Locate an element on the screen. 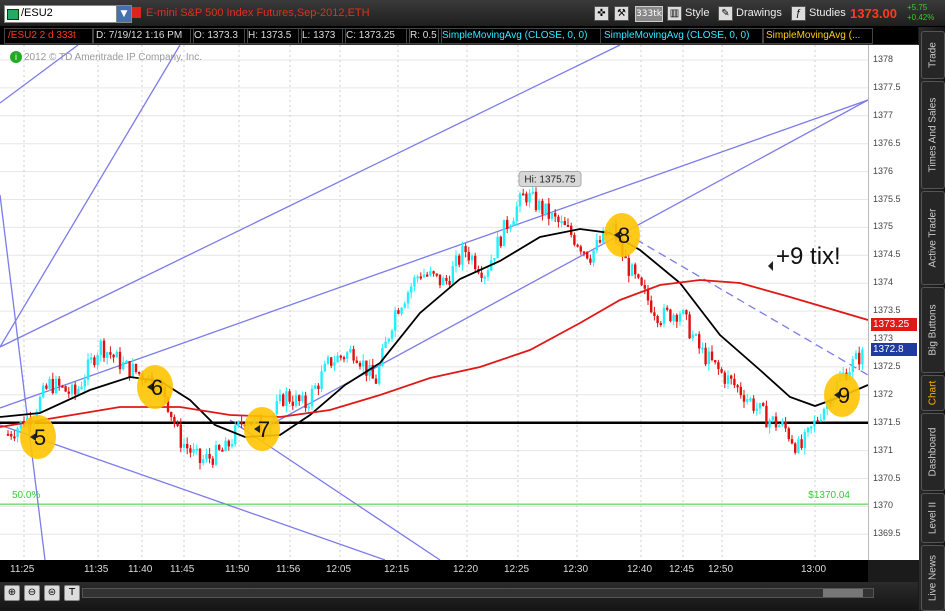 Image resolution: width=945 pixels, height=611 pixels. side-tab-label: Big Buttons is located at coordinates (933, 330).